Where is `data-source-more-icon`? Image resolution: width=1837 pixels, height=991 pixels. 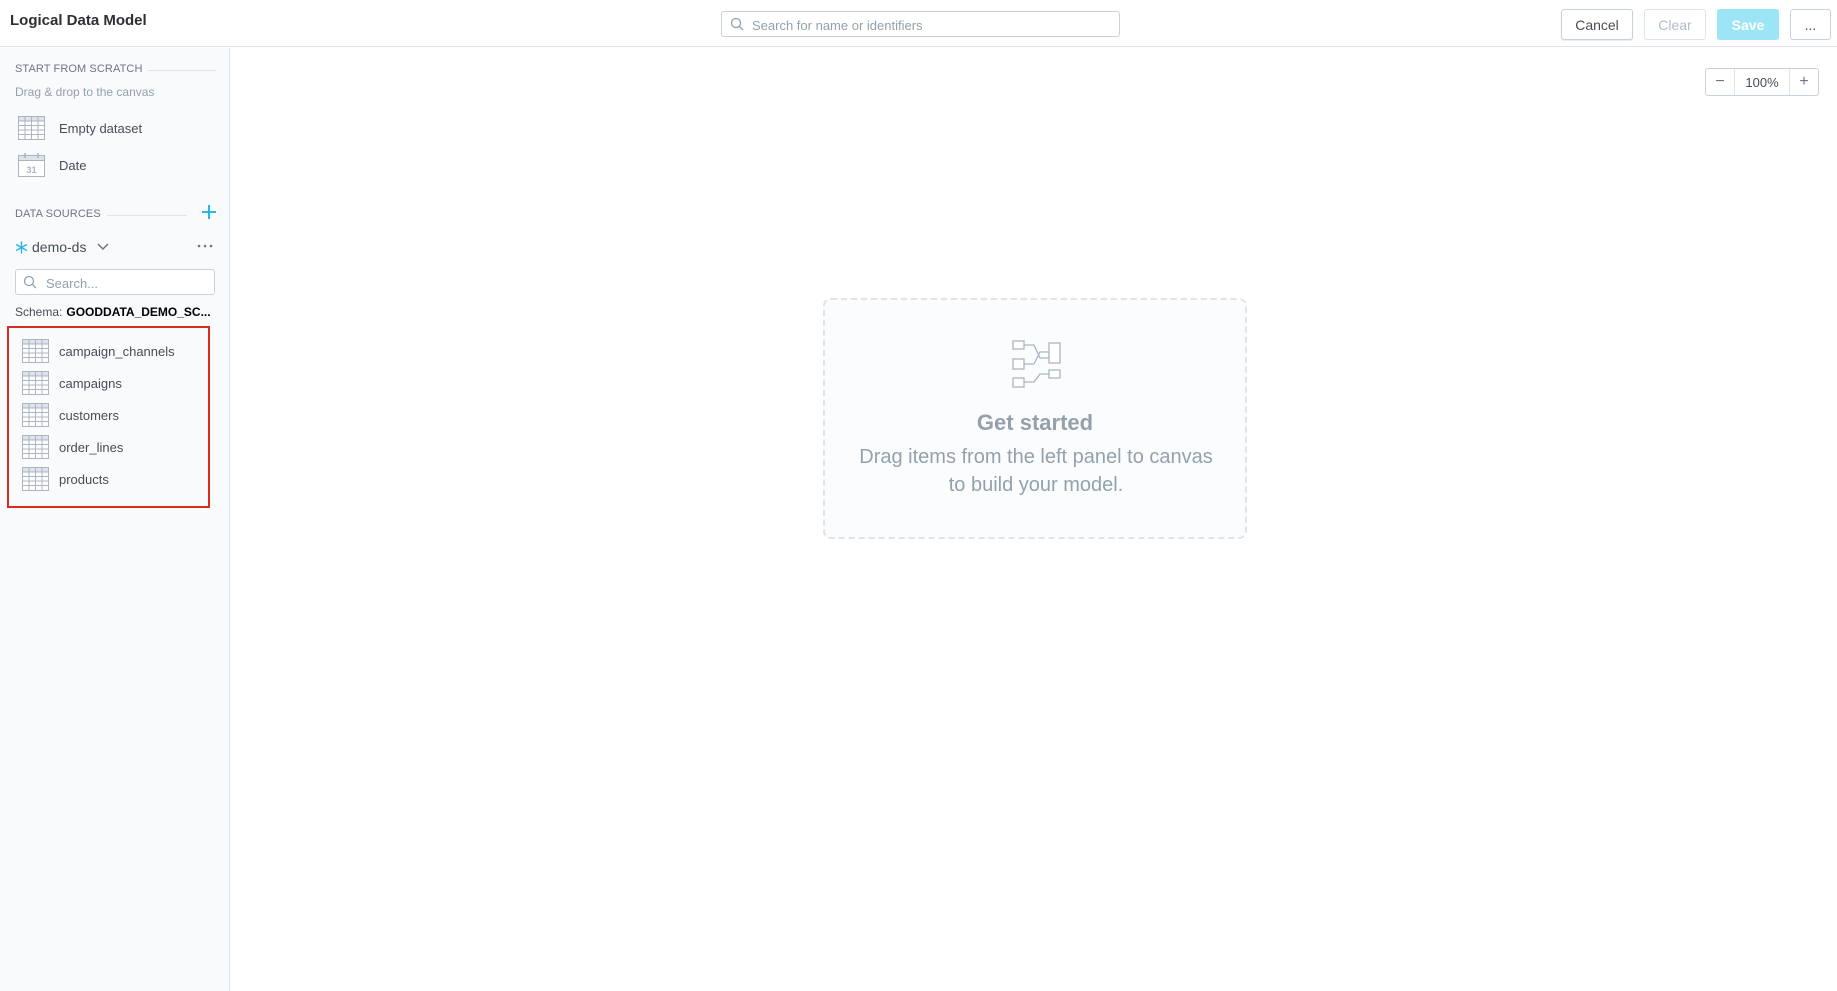 data-source-more-icon is located at coordinates (205, 246).